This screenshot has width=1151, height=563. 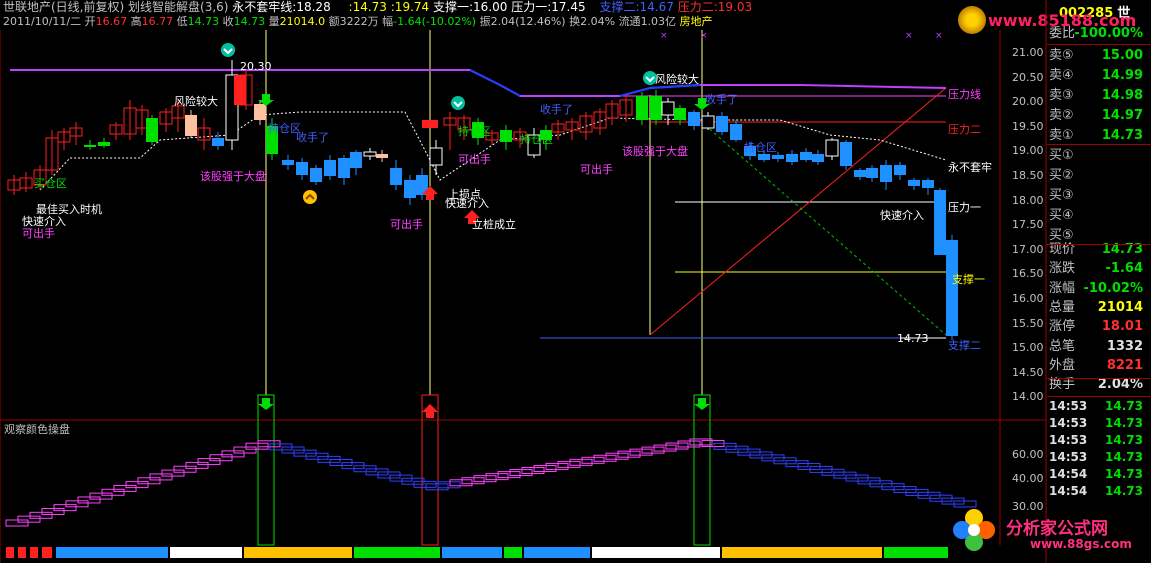 I want to click on quote-label: 买①, so click(x=1061, y=155).